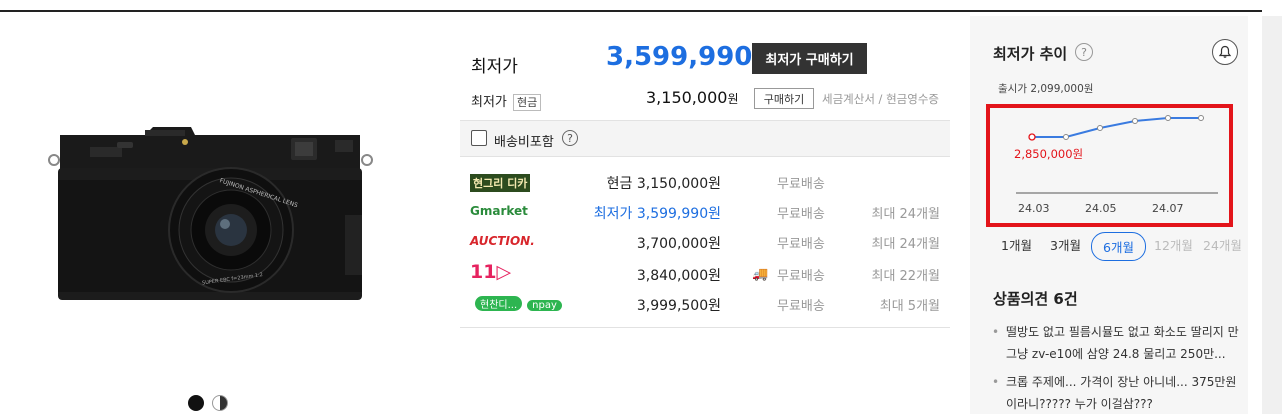 The width and height of the screenshot is (1282, 414). I want to click on mall-price: 3,700,000원, so click(679, 243).